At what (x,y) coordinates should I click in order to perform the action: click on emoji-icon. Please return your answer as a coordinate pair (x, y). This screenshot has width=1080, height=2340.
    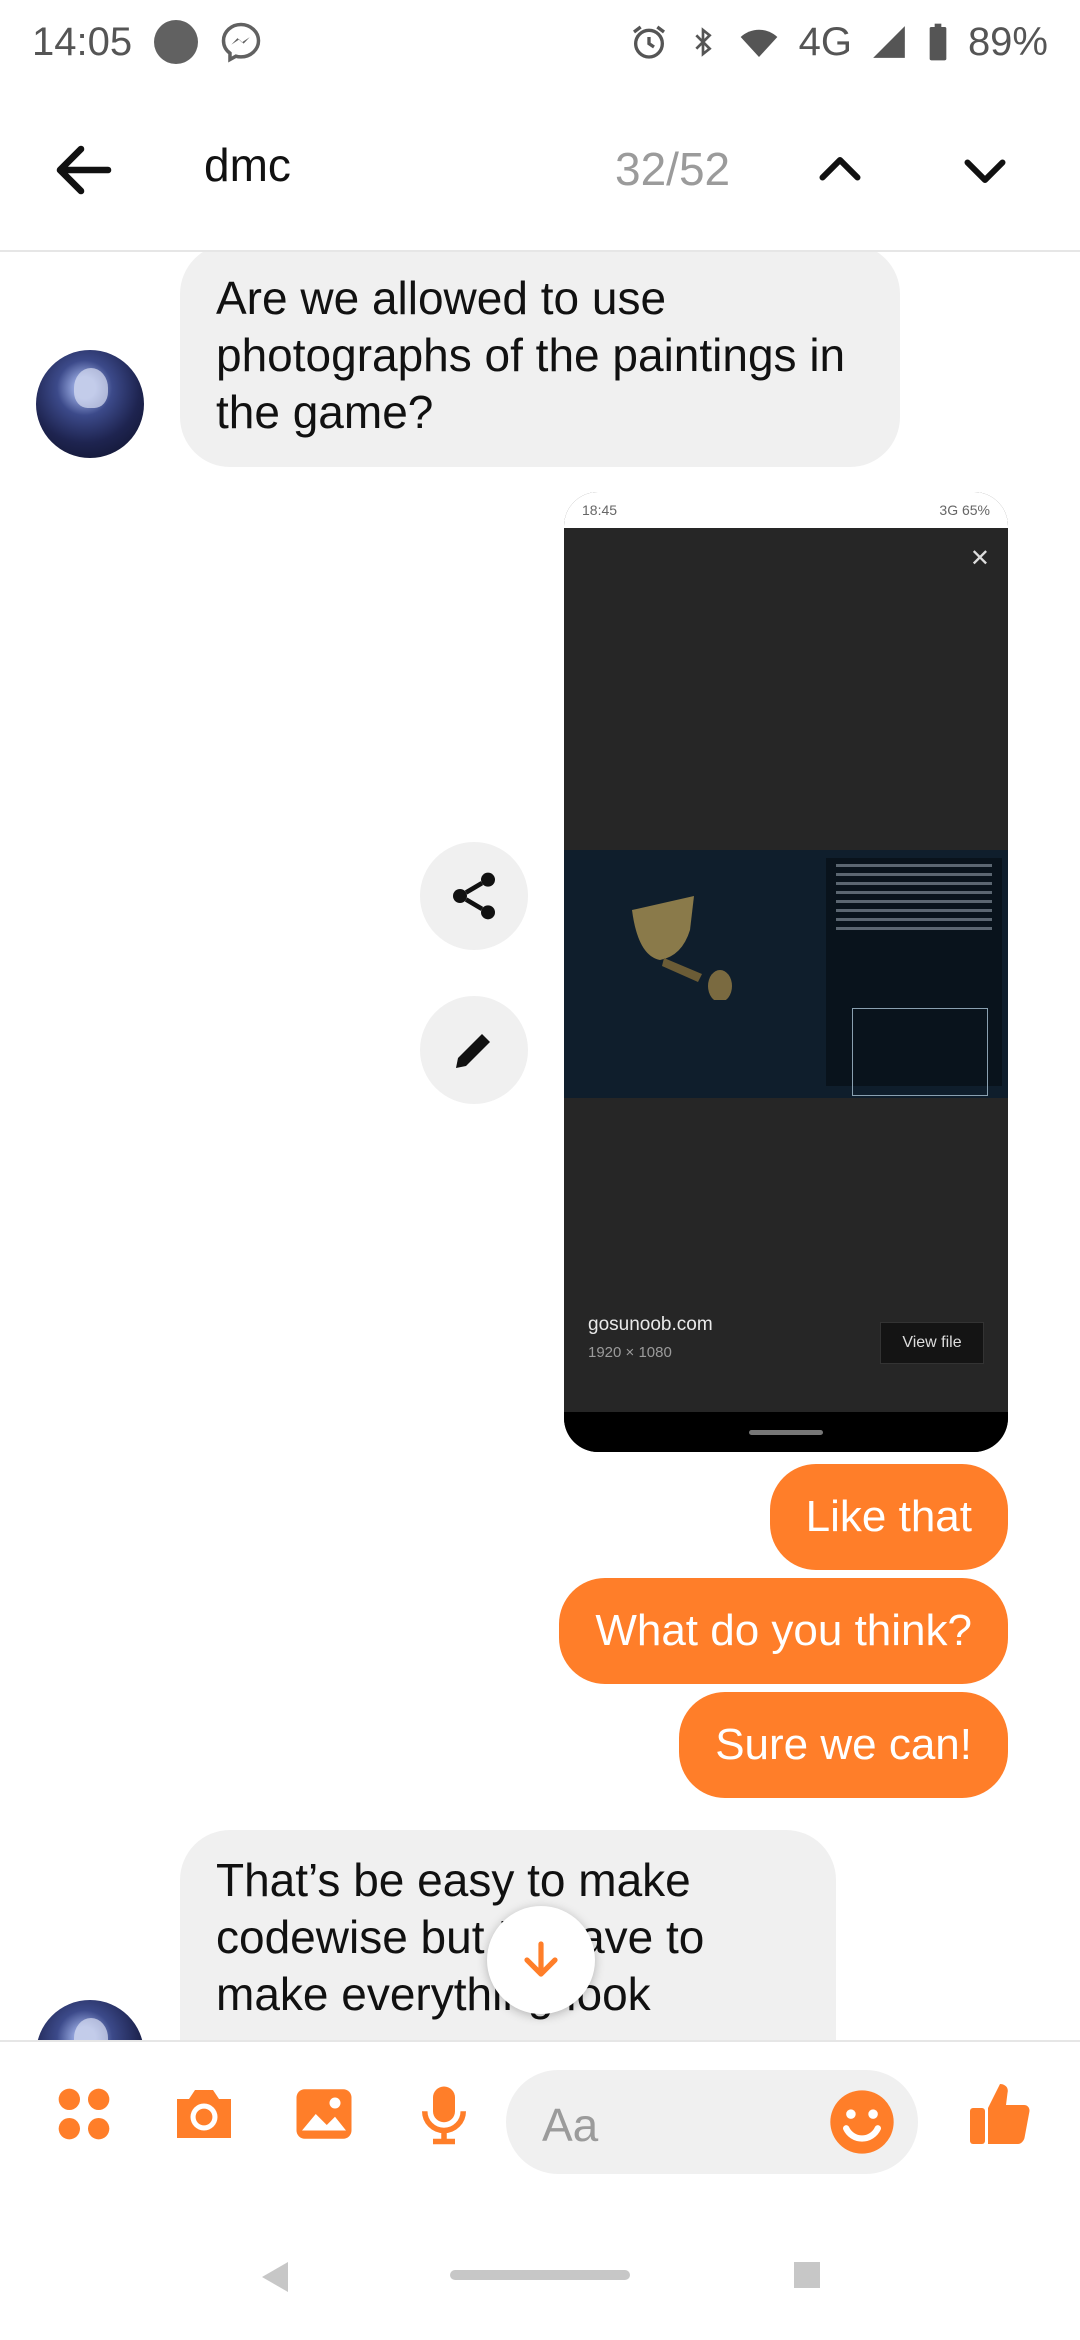
    Looking at the image, I should click on (862, 2122).